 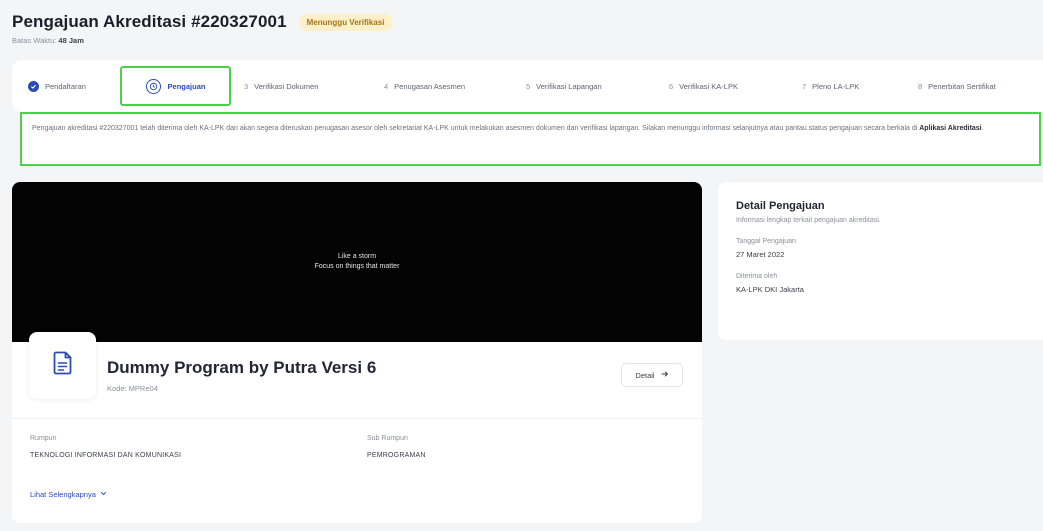 I want to click on step-label: Pendaftaran, so click(x=65, y=86).